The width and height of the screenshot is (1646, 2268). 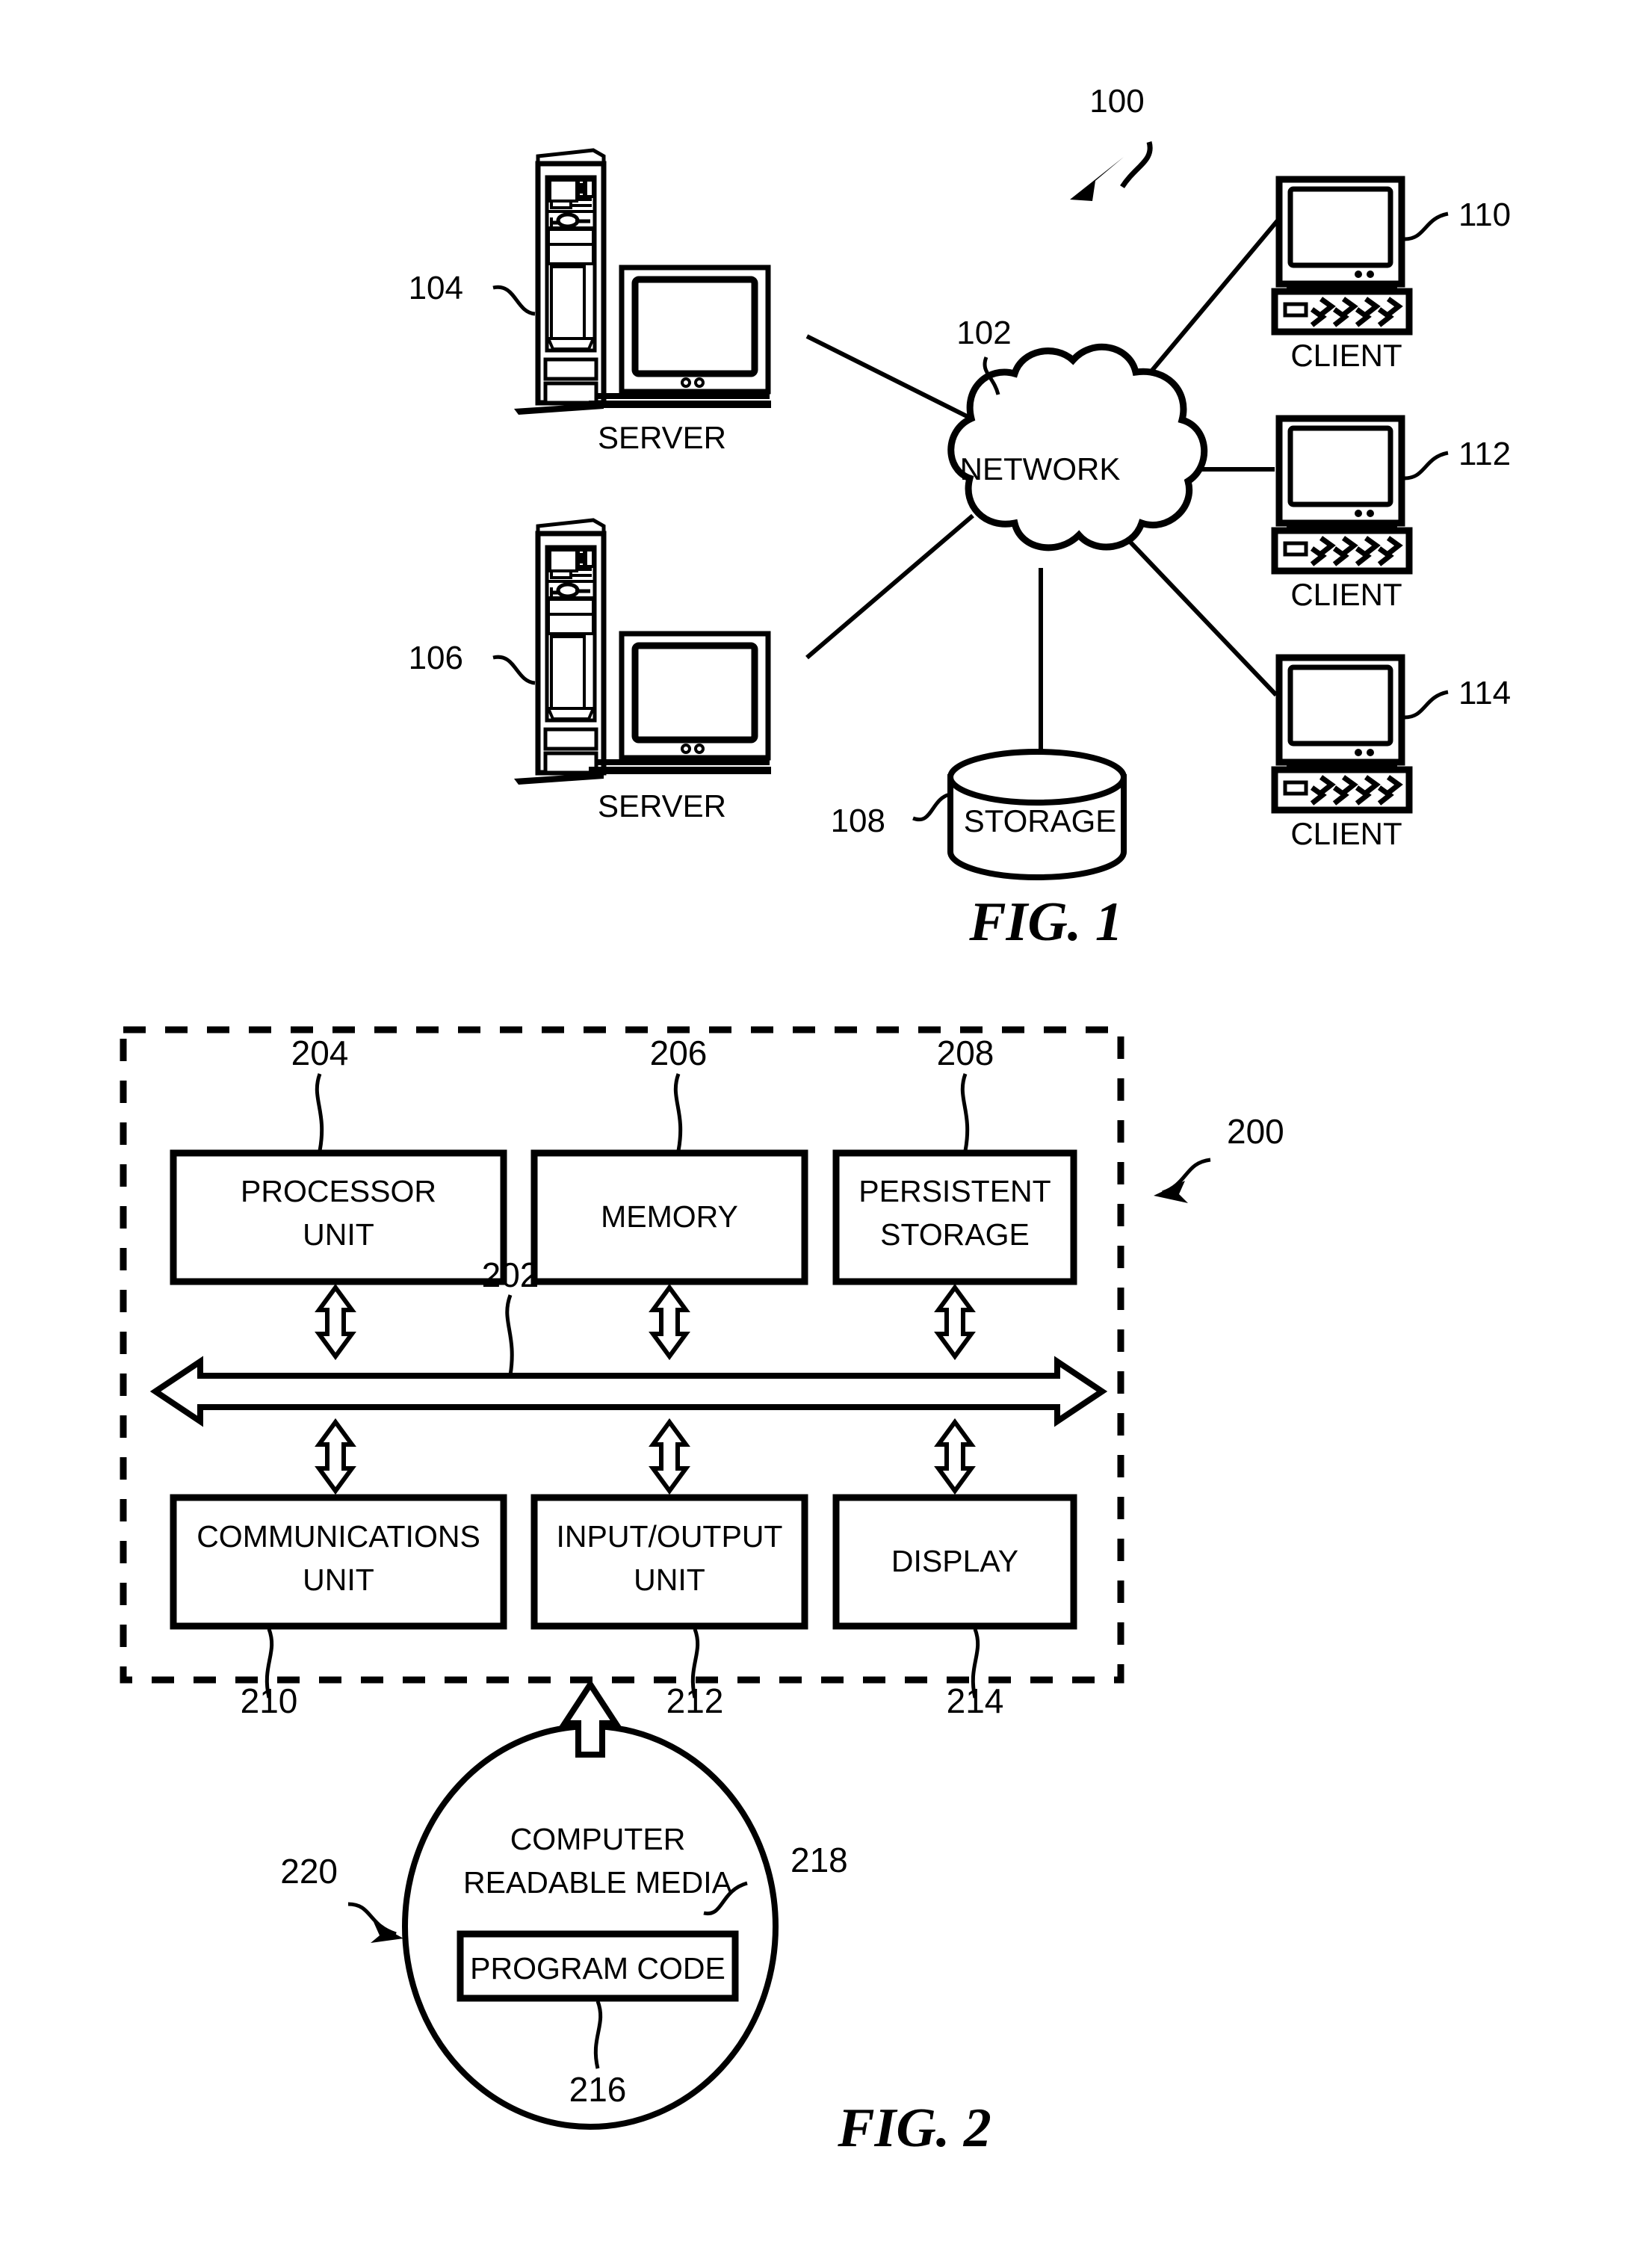 What do you see at coordinates (590, 1926) in the screenshot?
I see `computer-readable-media-shape` at bounding box center [590, 1926].